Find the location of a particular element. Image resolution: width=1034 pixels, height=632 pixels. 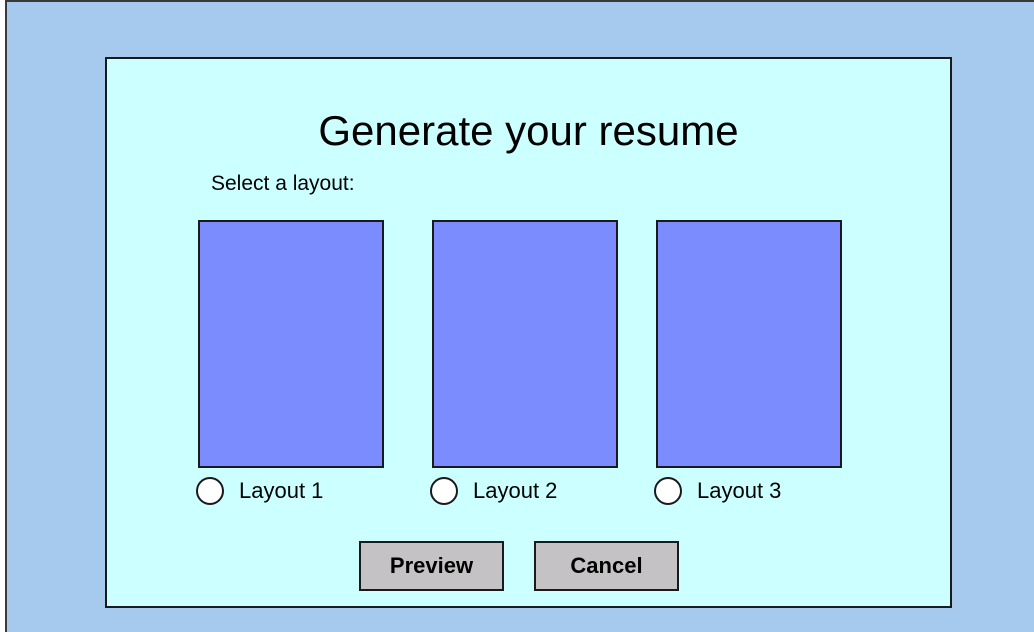

preview-button: Preview is located at coordinates (431, 566).